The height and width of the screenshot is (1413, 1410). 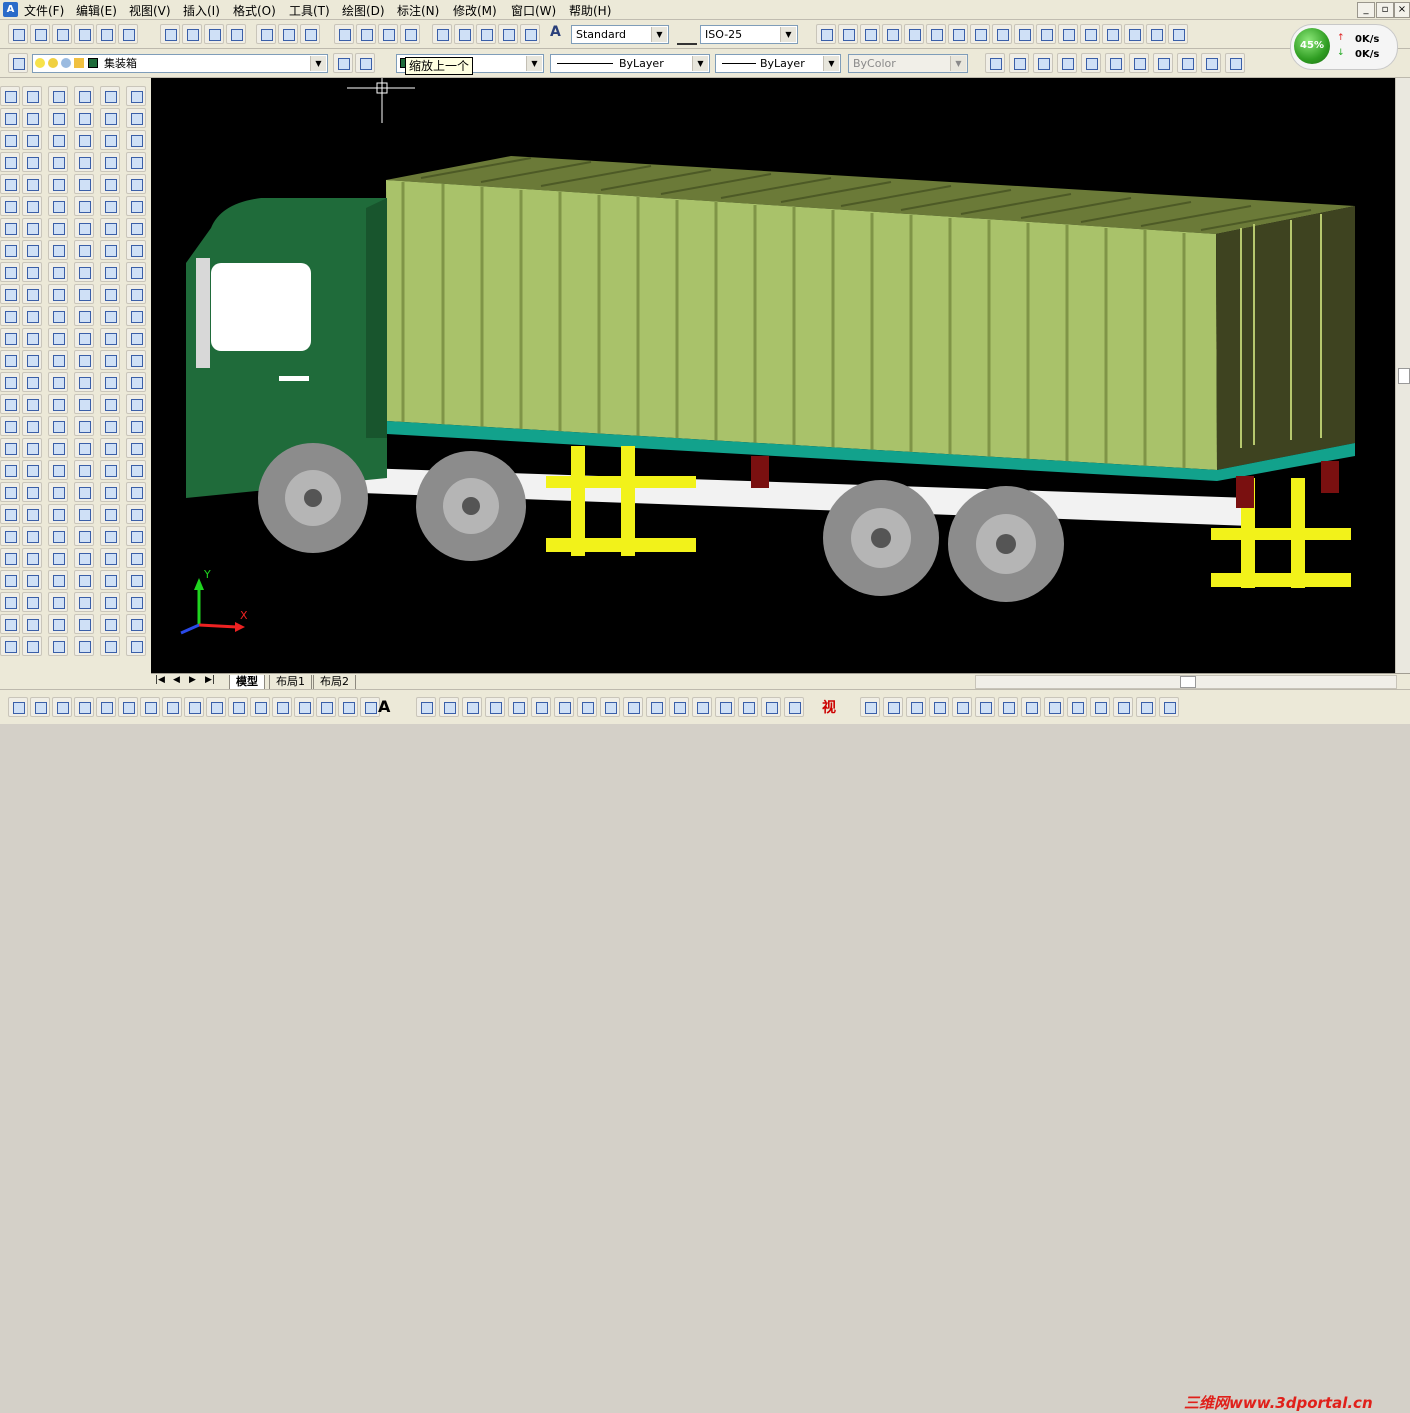 What do you see at coordinates (192, 680) in the screenshot?
I see `tab-nav-next-icon: ▶` at bounding box center [192, 680].